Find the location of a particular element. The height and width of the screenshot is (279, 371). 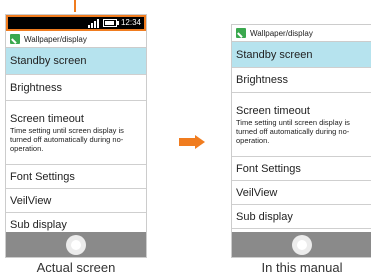

signal-strength-icon is located at coordinates (93, 23).